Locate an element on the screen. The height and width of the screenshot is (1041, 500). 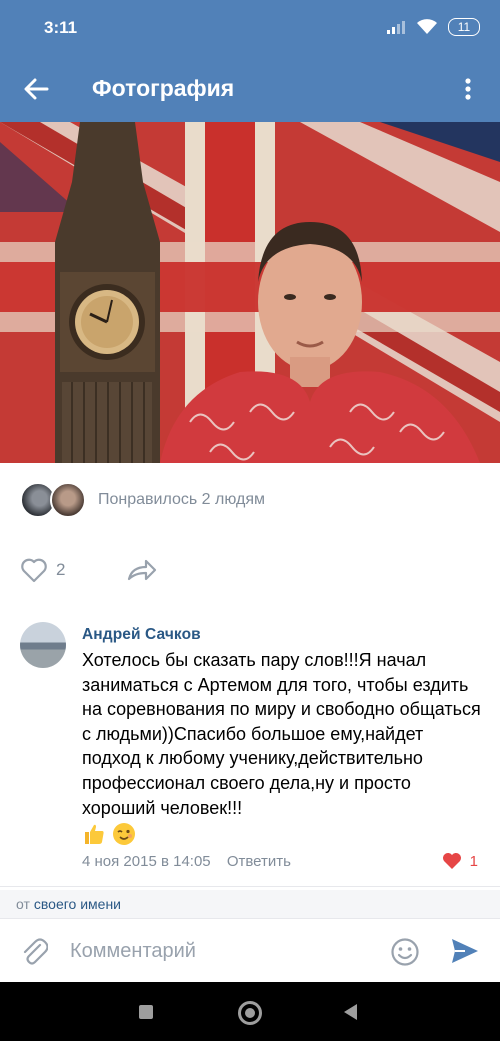
wifi-icon is located at coordinates (427, 26).